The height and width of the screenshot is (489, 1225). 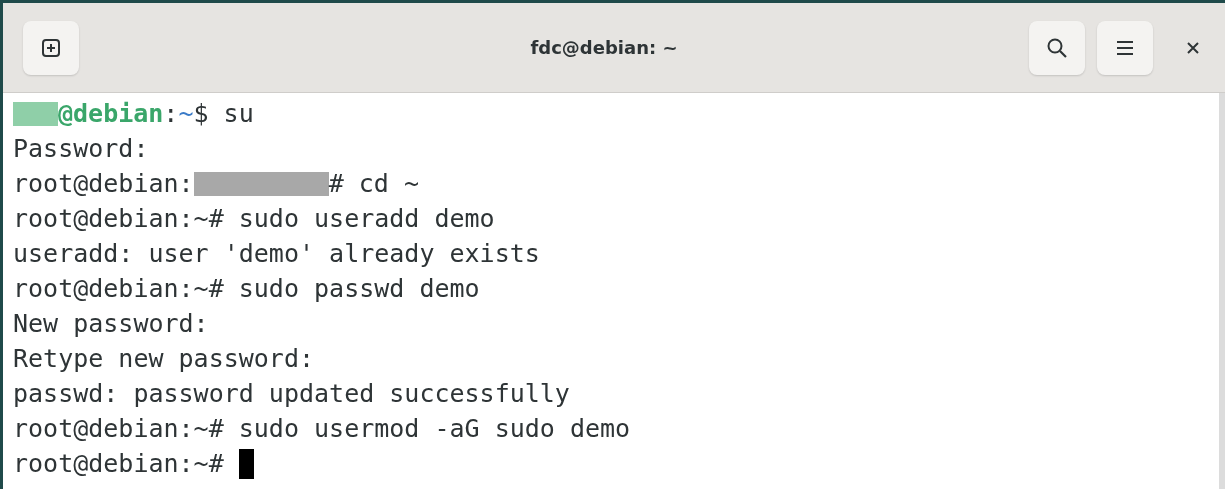 I want to click on prompt-user: @debian, so click(x=111, y=114).